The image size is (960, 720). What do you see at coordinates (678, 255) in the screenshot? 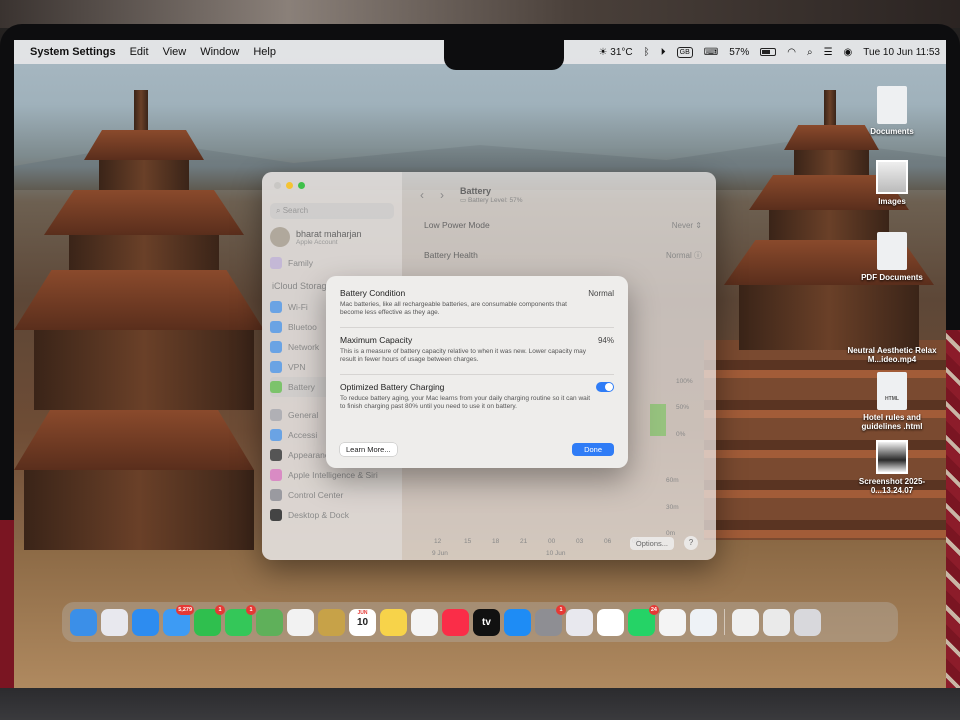
I see `health-value: Normal` at bounding box center [678, 255].